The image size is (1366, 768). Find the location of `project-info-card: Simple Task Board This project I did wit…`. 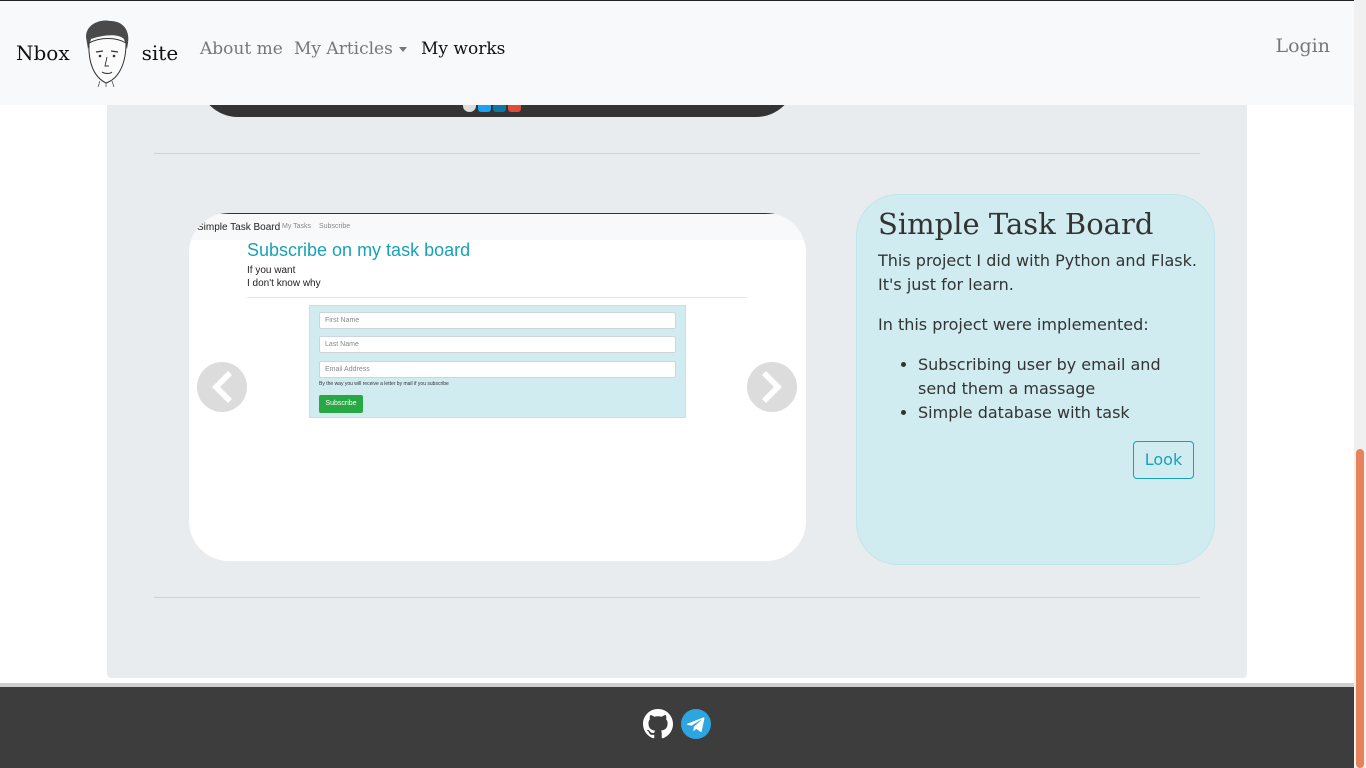

project-info-card: Simple Task Board This project I did wit… is located at coordinates (1035, 379).